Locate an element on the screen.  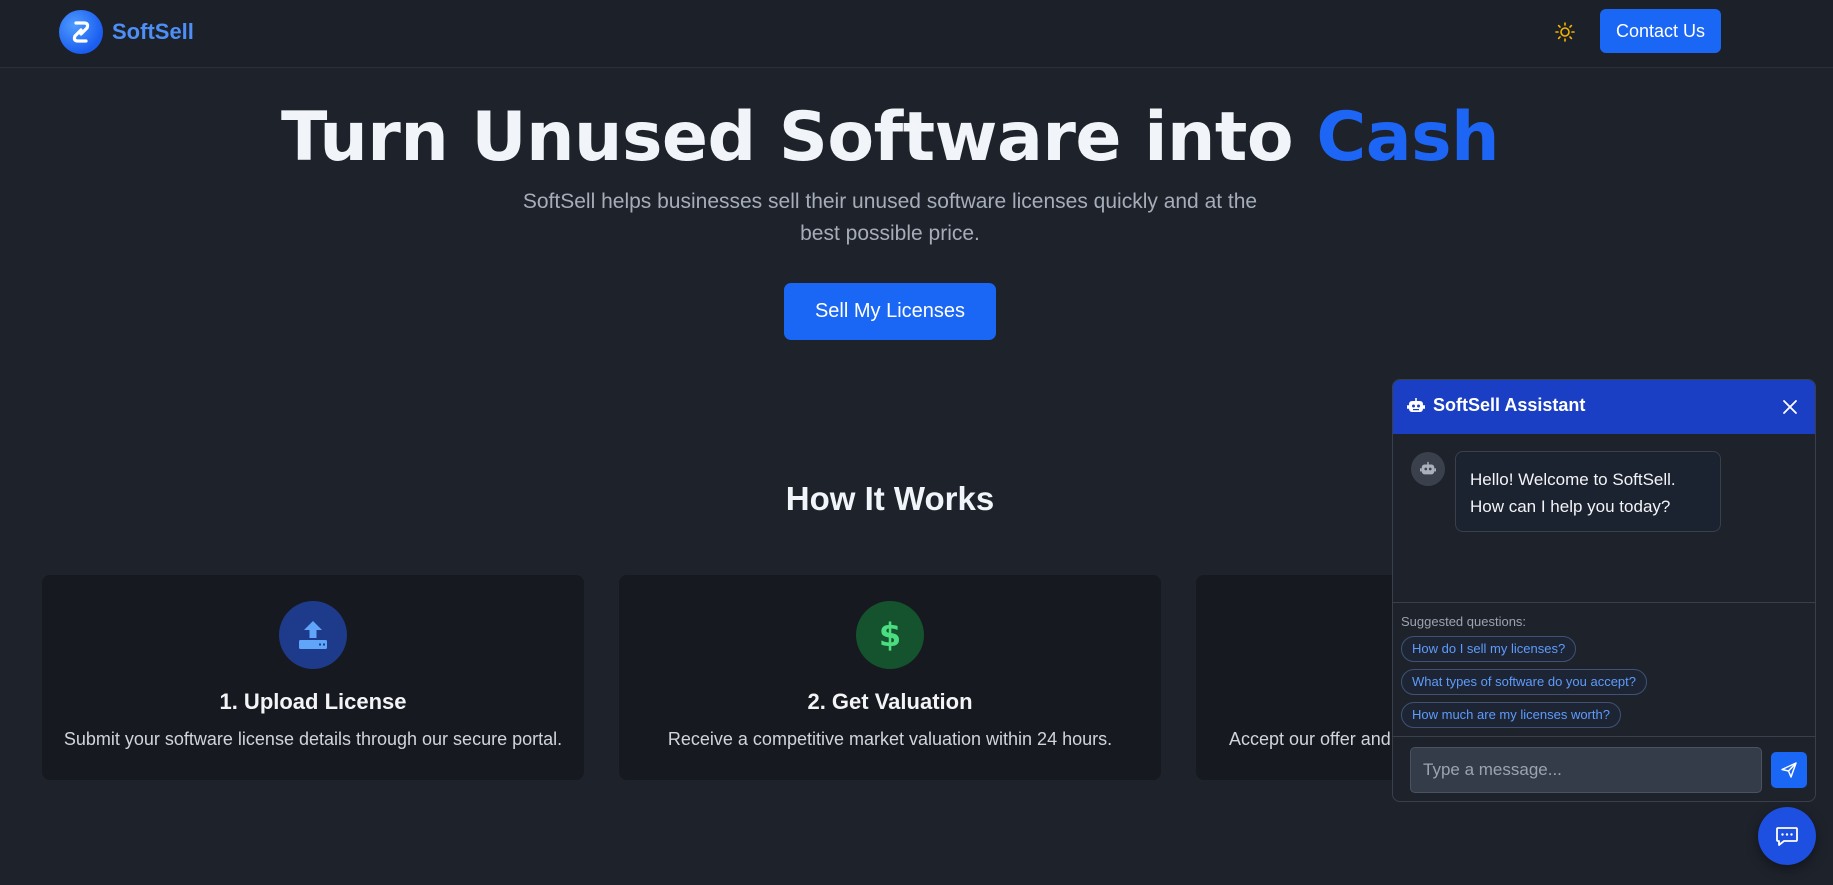
suggestion-chip: How do I sell my licenses? is located at coordinates (1489, 649).